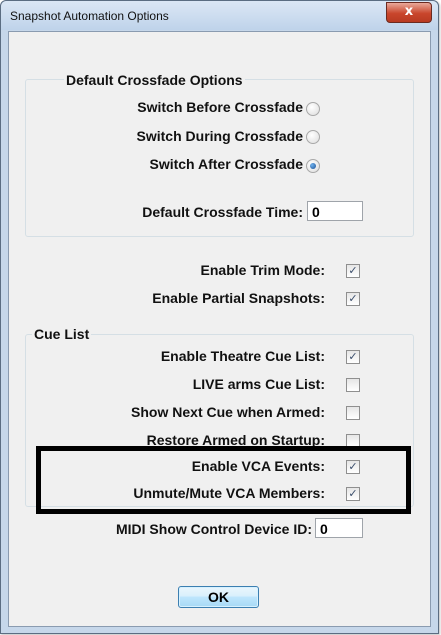 This screenshot has width=441, height=635. Describe the element at coordinates (313, 137) in the screenshot. I see `switch-during-radio` at that location.